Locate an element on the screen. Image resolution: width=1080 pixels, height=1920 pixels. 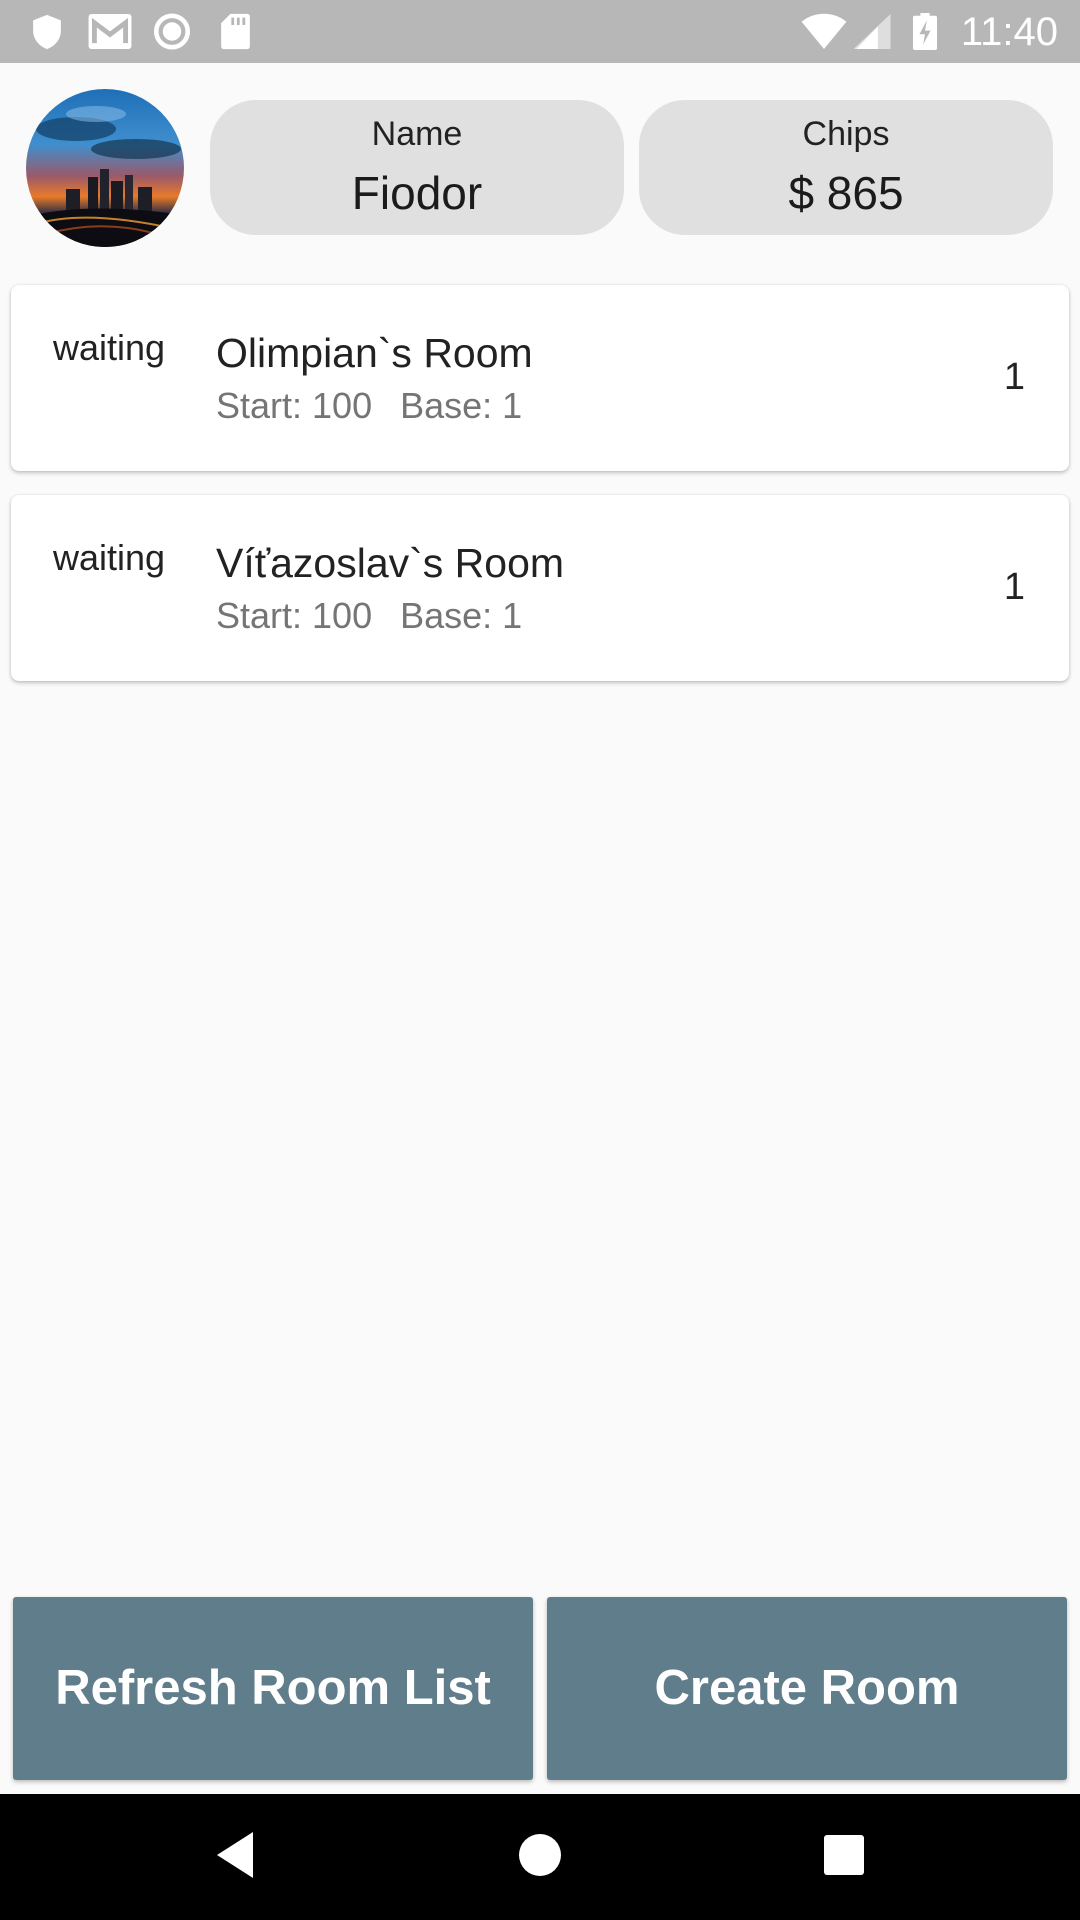
room-name: Olimpian`s Room is located at coordinates (374, 353).